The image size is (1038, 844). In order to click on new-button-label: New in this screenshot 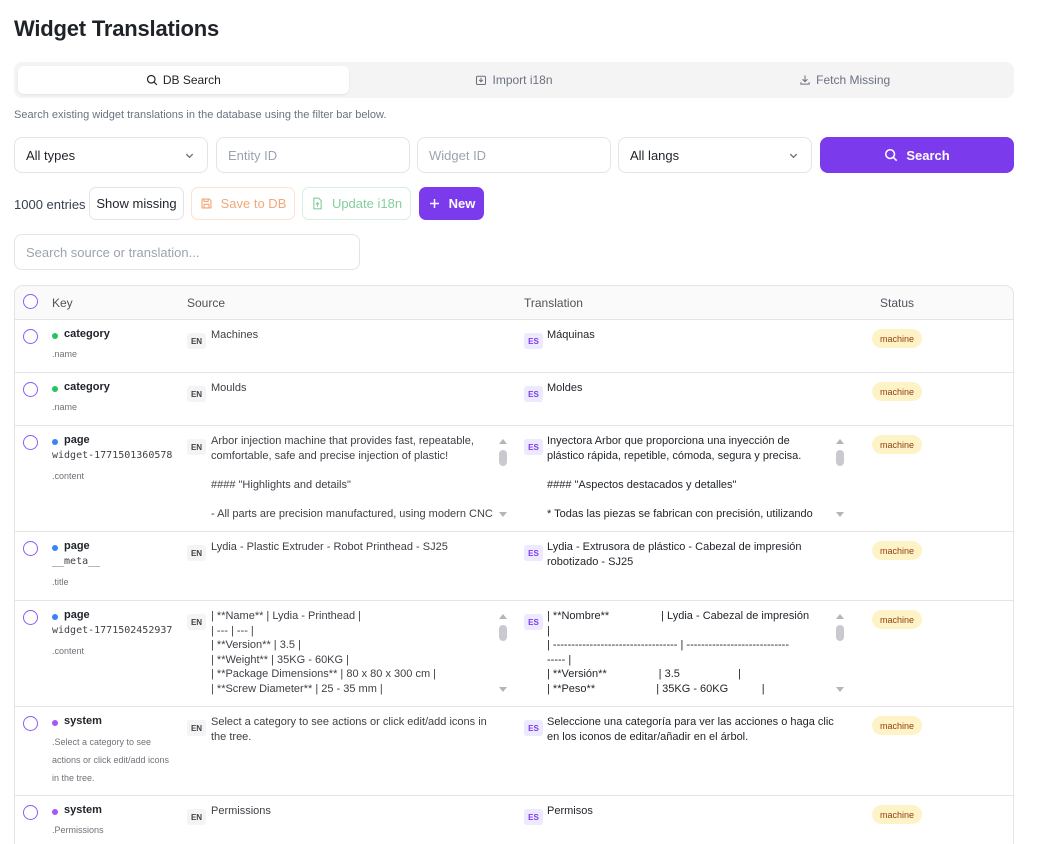, I will do `click(462, 203)`.